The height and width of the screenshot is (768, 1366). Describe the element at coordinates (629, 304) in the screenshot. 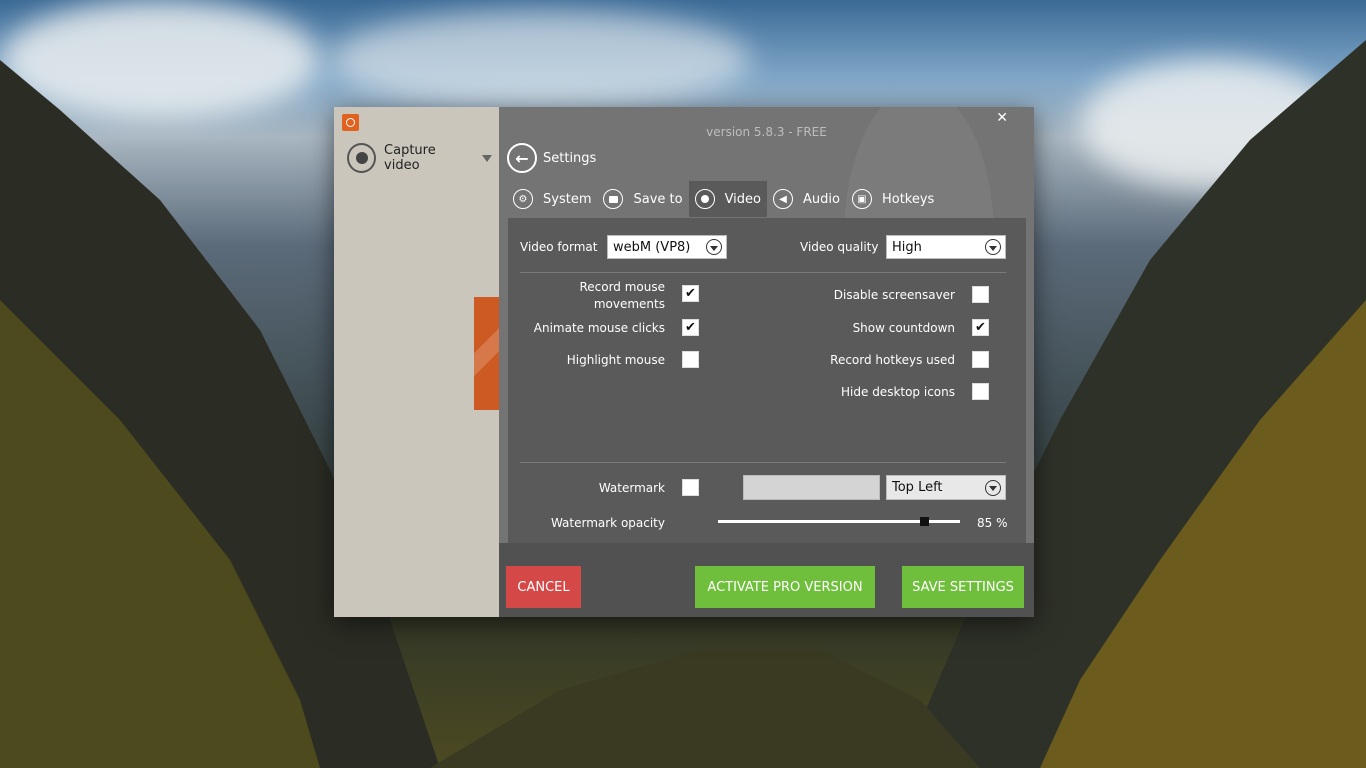

I see `record-mouse-label-line2: movements` at that location.